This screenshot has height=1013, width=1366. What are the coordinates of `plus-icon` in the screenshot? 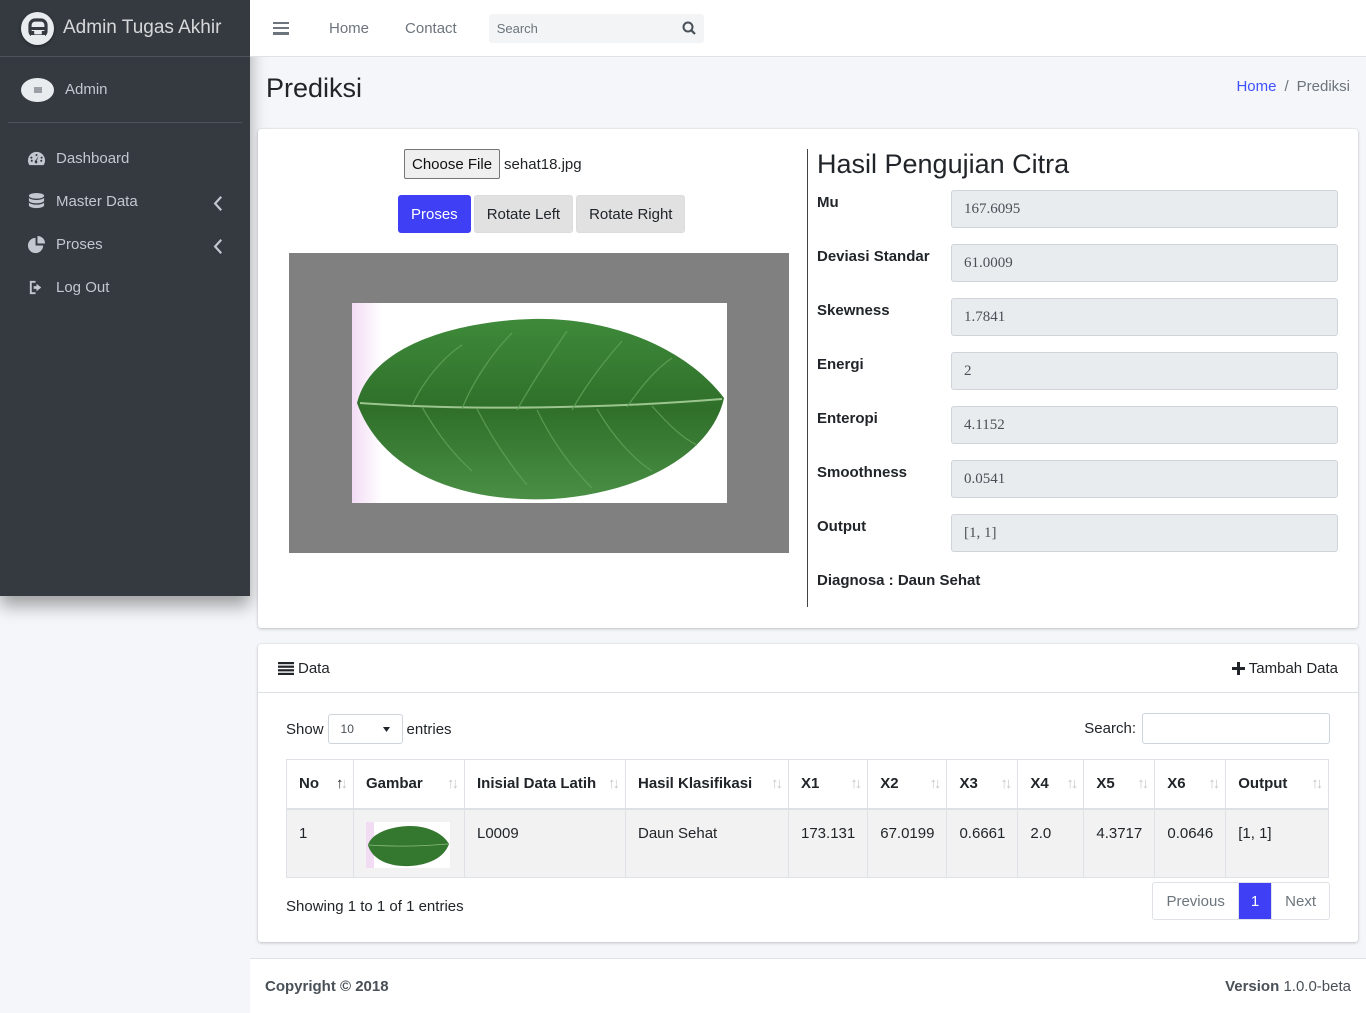 It's located at (1238, 668).